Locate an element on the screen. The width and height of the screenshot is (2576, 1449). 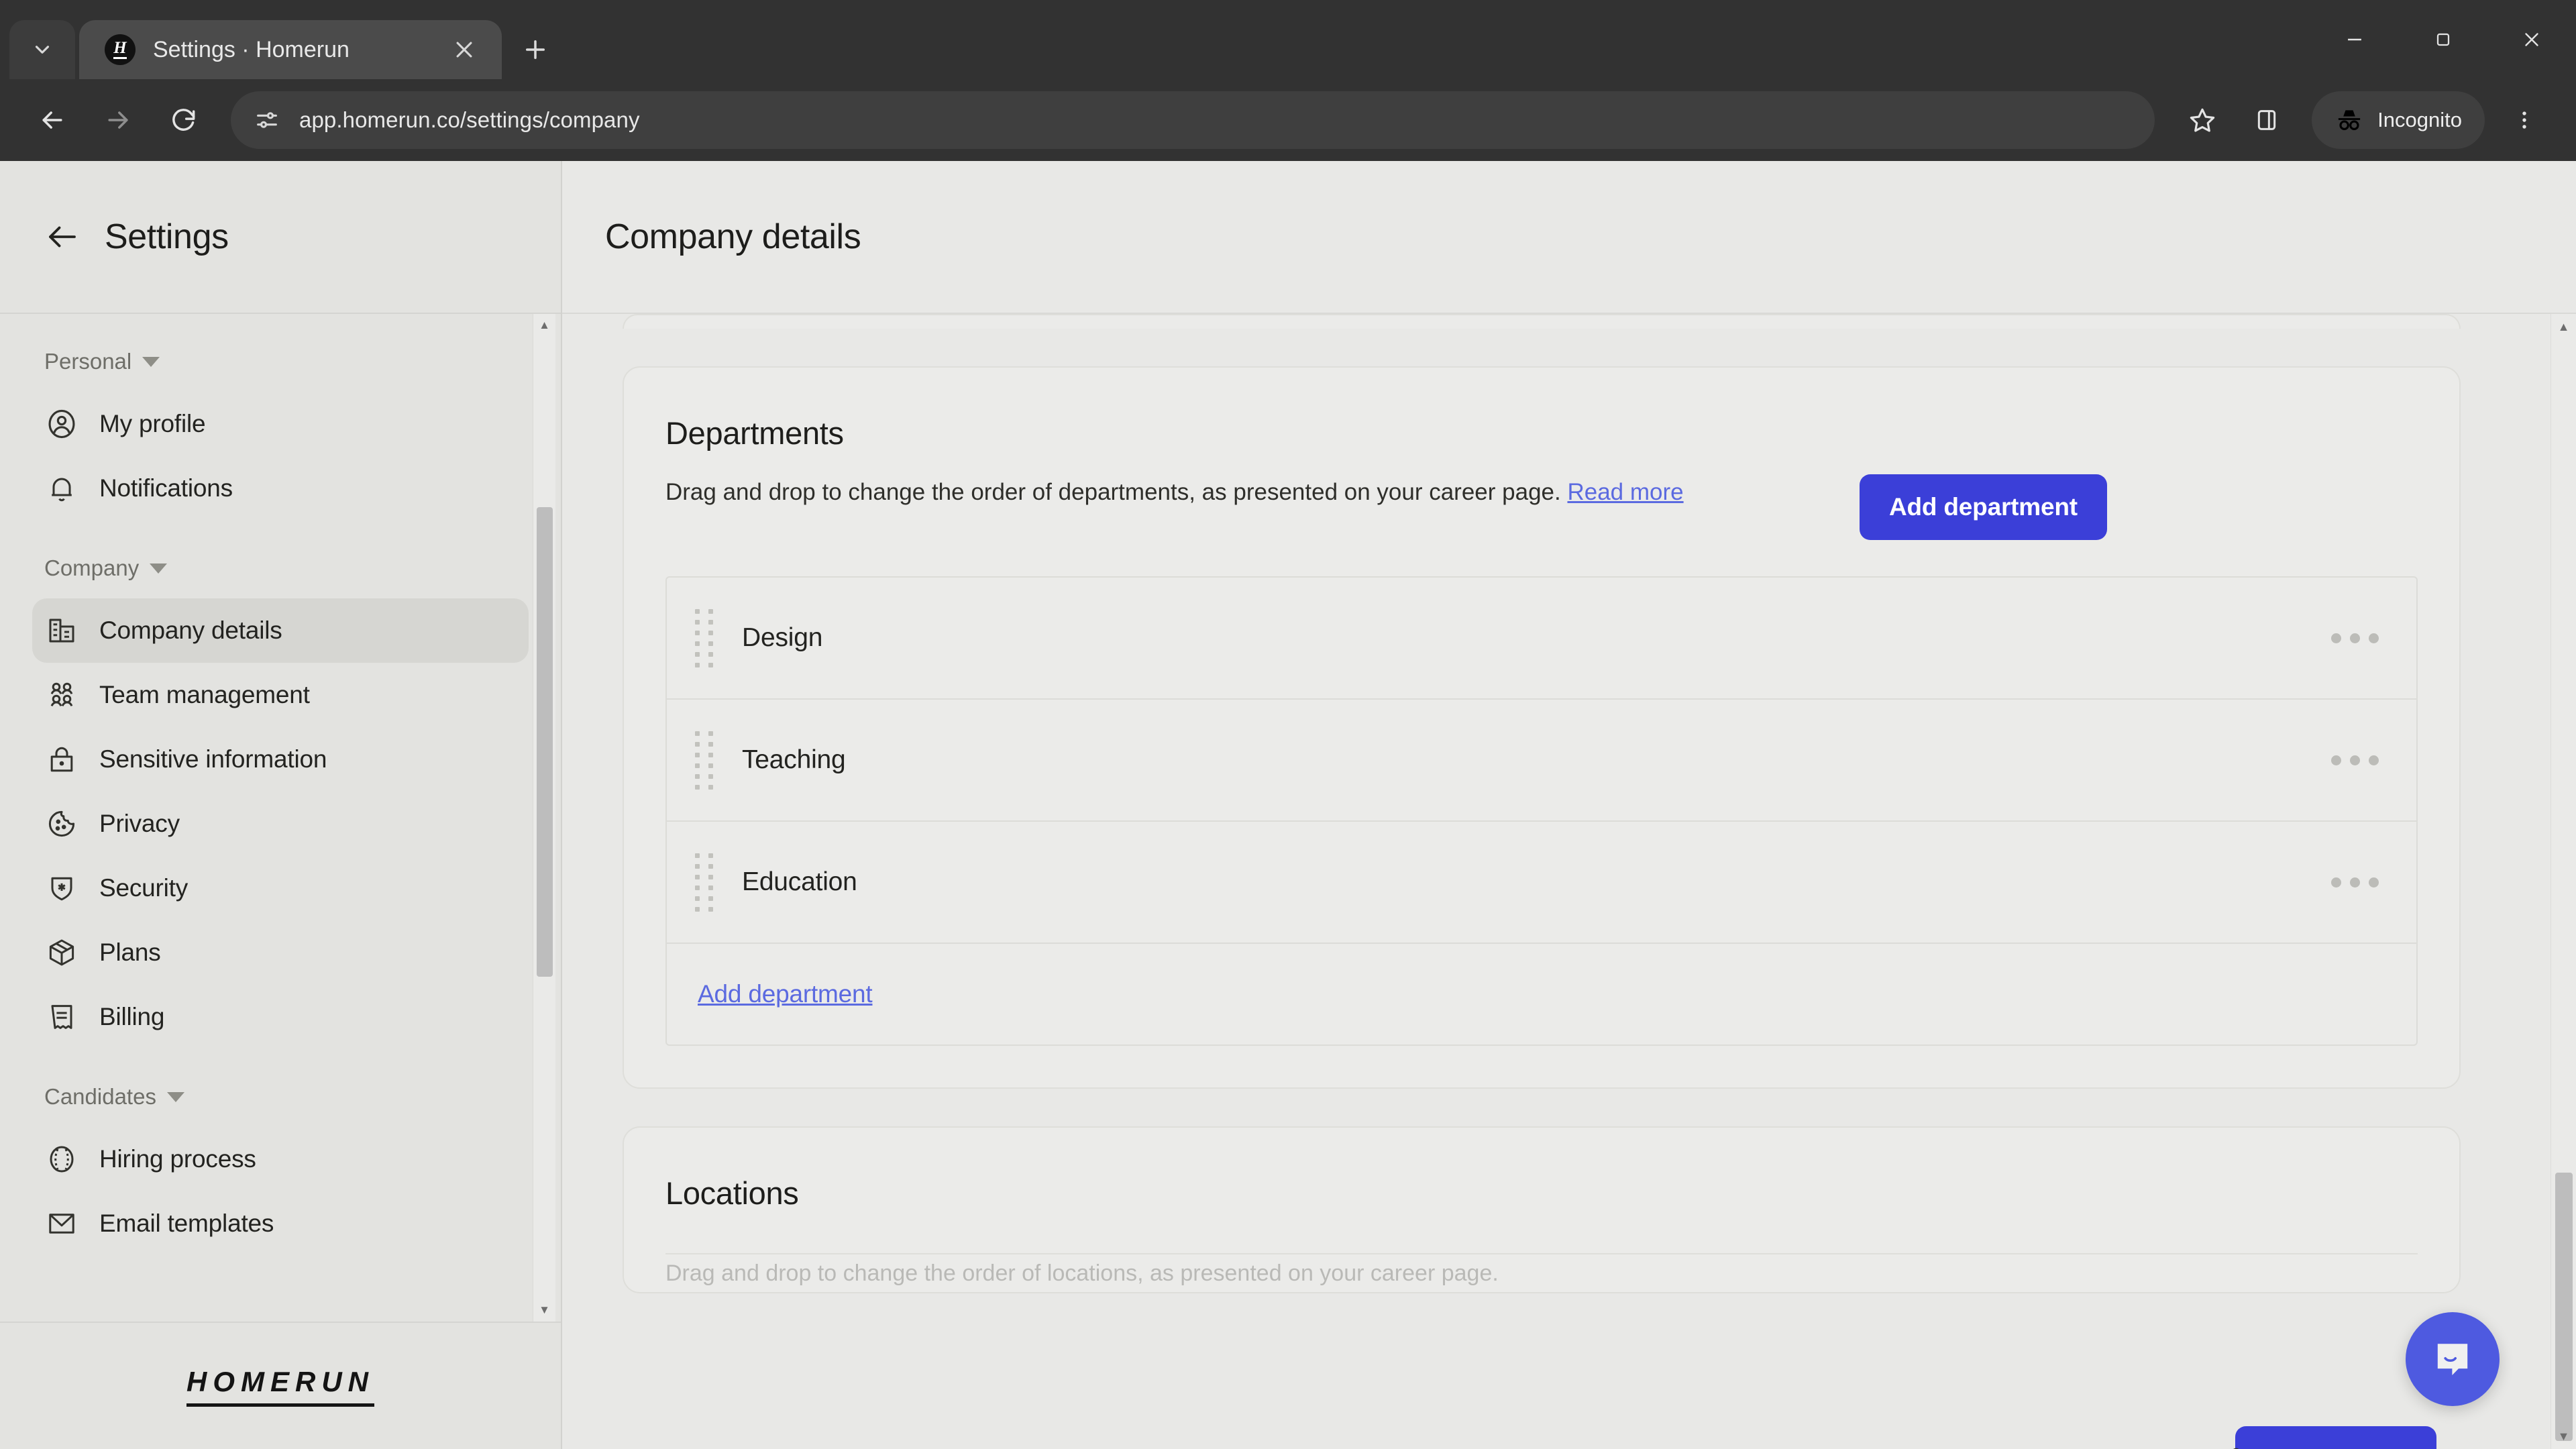
minimize-icon is located at coordinates (2354, 39).